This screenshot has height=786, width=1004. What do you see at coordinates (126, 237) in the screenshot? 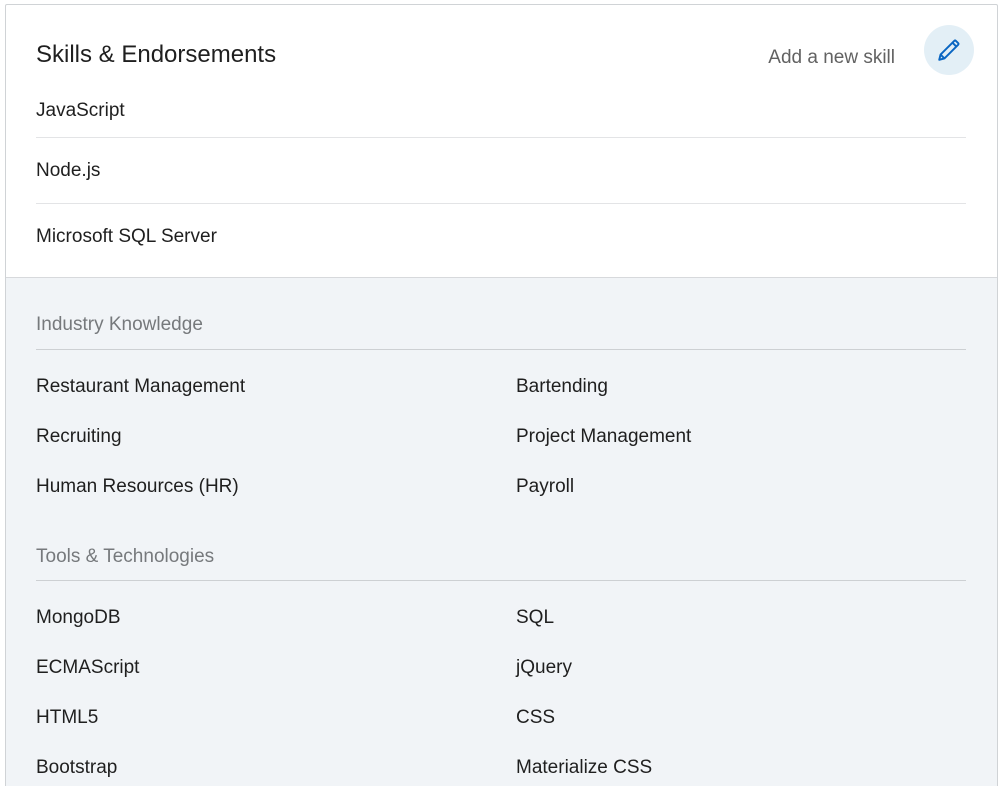
I see `skill-name: Microsoft SQL Server` at bounding box center [126, 237].